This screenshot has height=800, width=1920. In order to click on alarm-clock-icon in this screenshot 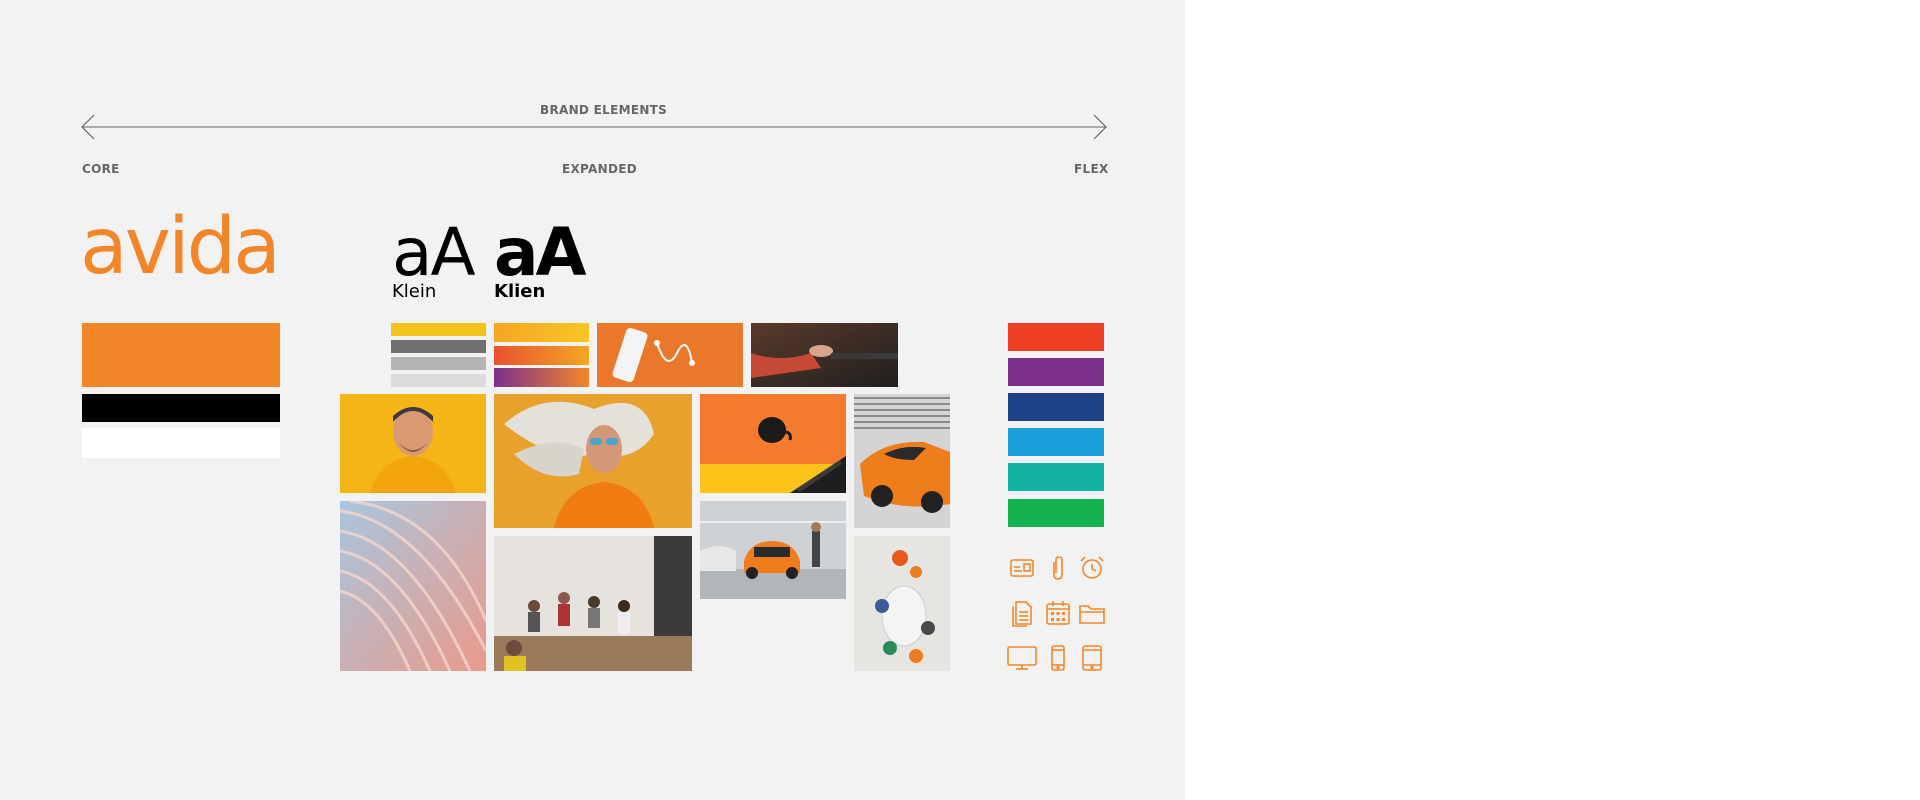, I will do `click(1092, 568)`.